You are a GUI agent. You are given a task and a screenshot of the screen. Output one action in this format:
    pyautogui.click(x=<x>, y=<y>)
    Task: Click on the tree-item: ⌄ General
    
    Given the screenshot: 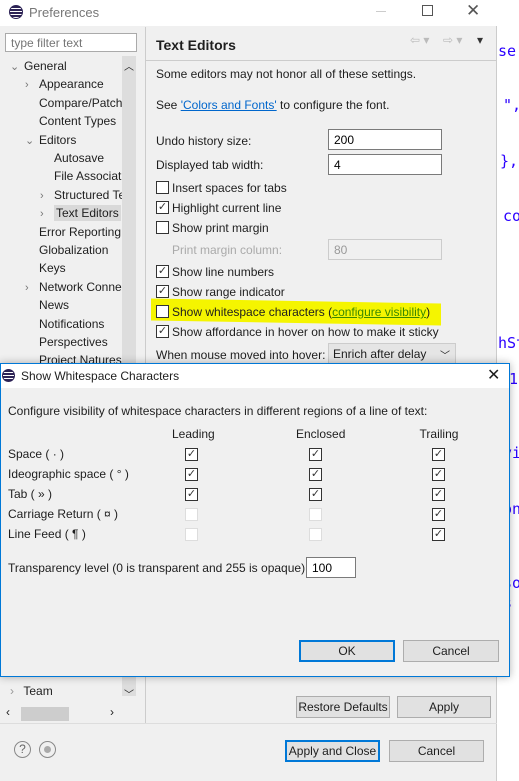 What is the action you would take?
    pyautogui.click(x=38, y=66)
    